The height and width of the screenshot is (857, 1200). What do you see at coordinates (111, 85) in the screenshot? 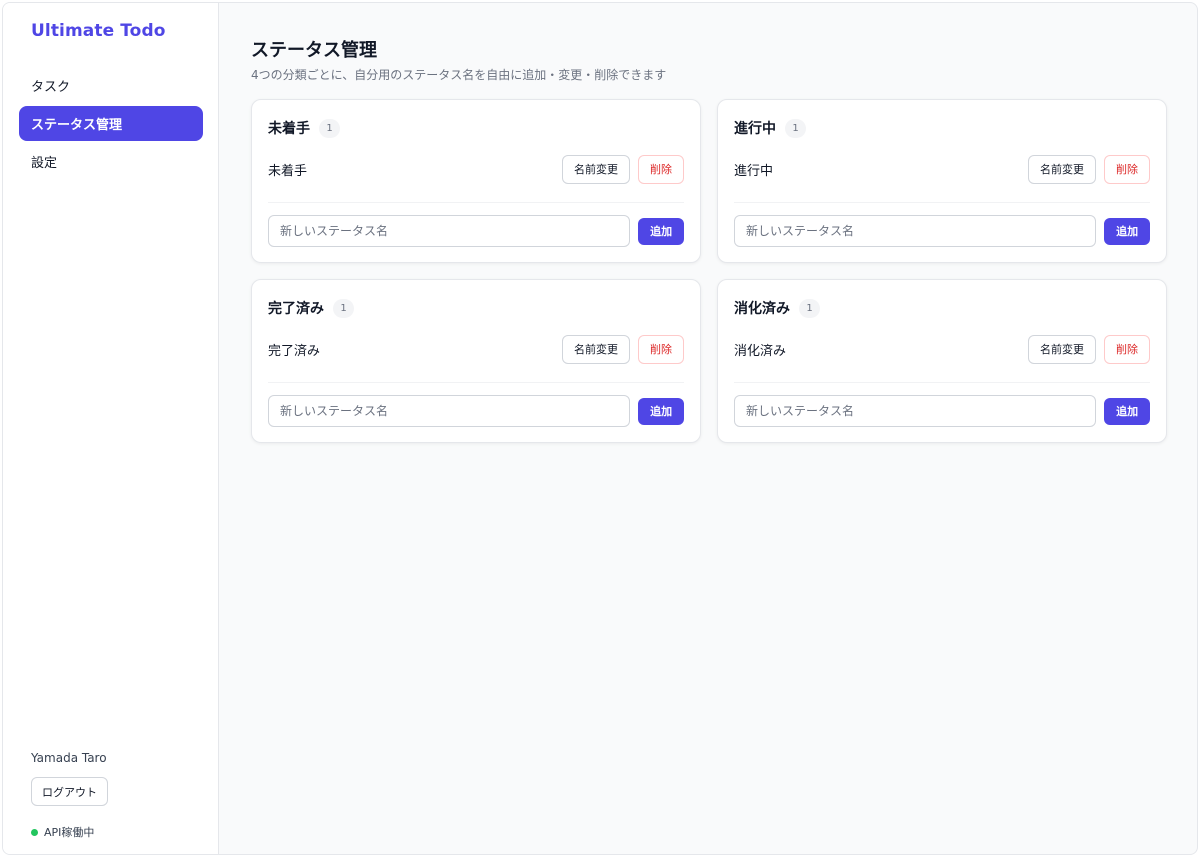
I see `sidebar-item-tasks: タスク` at bounding box center [111, 85].